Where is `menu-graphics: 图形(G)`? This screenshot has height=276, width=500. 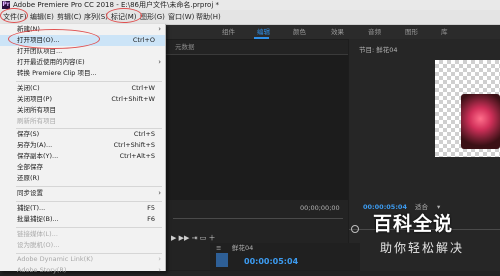 menu-graphics: 图形(G) is located at coordinates (152, 17).